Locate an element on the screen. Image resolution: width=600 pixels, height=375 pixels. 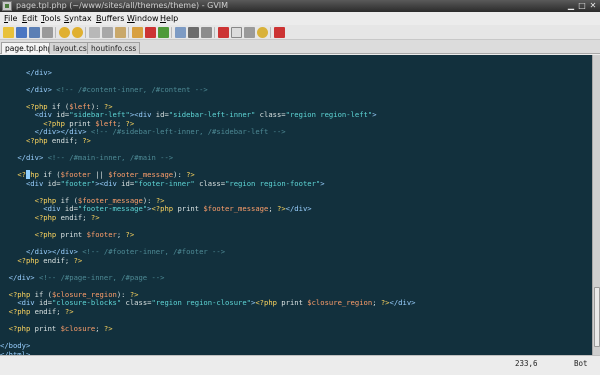
menu-syntax-label: yntax is located at coordinates (80, 18).